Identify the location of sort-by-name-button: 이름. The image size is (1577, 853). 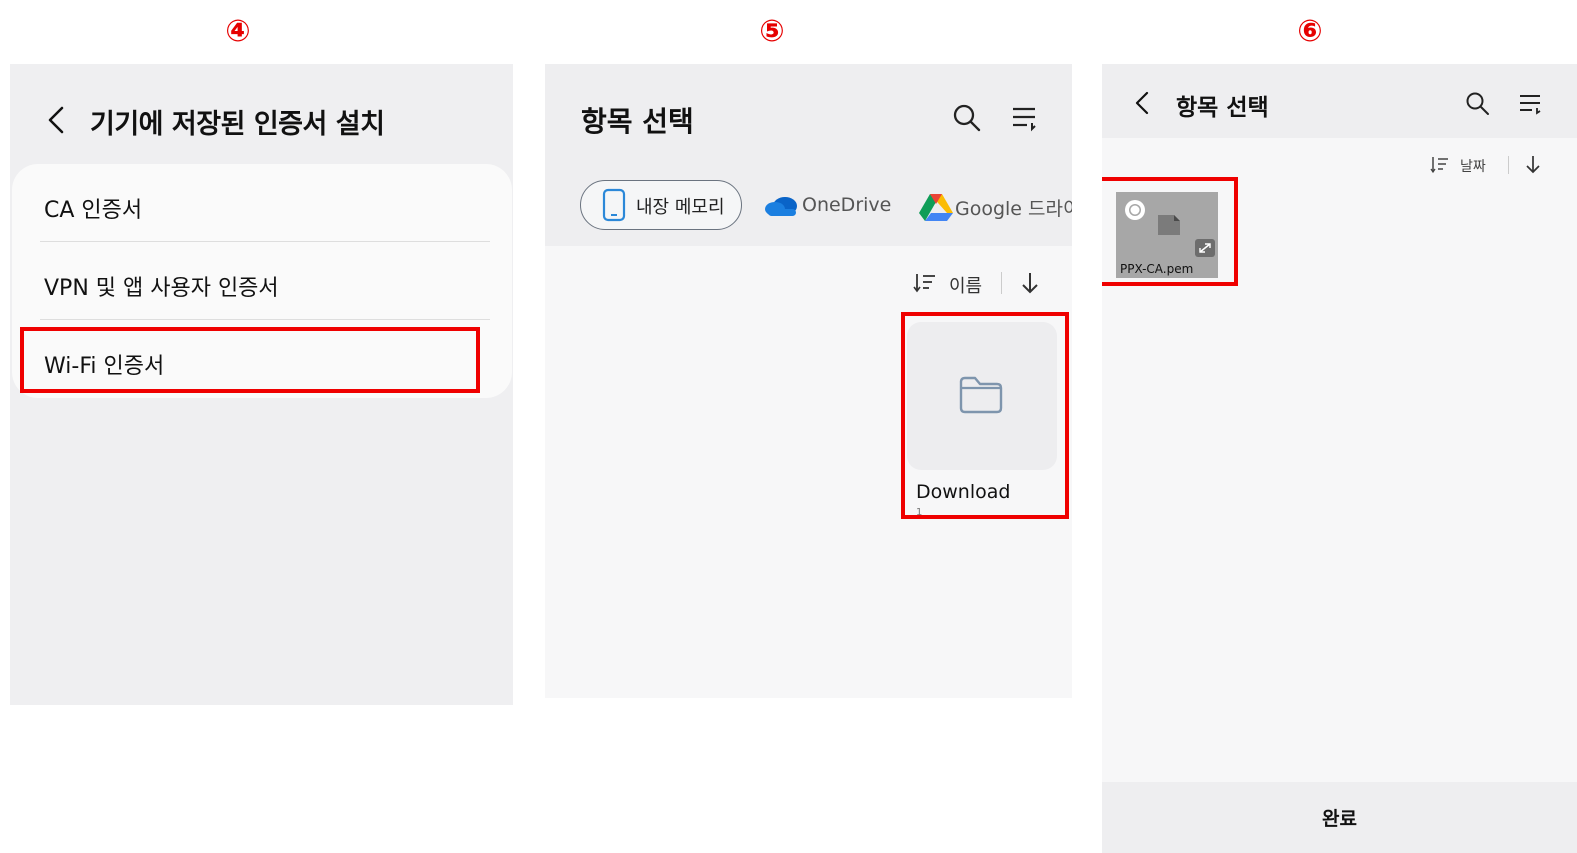
(950, 283).